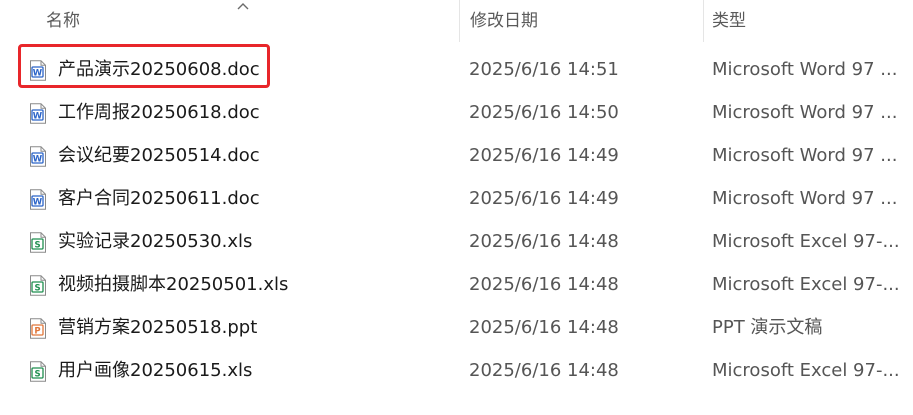 The width and height of the screenshot is (913, 415). I want to click on sort-ascending-icon, so click(243, 6).